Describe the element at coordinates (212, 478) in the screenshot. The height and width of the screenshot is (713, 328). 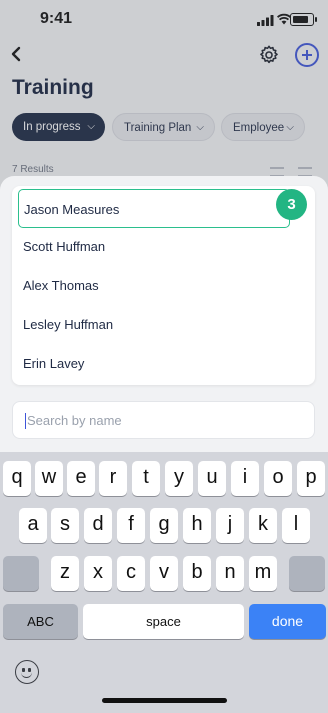
I see `key-u: u` at that location.